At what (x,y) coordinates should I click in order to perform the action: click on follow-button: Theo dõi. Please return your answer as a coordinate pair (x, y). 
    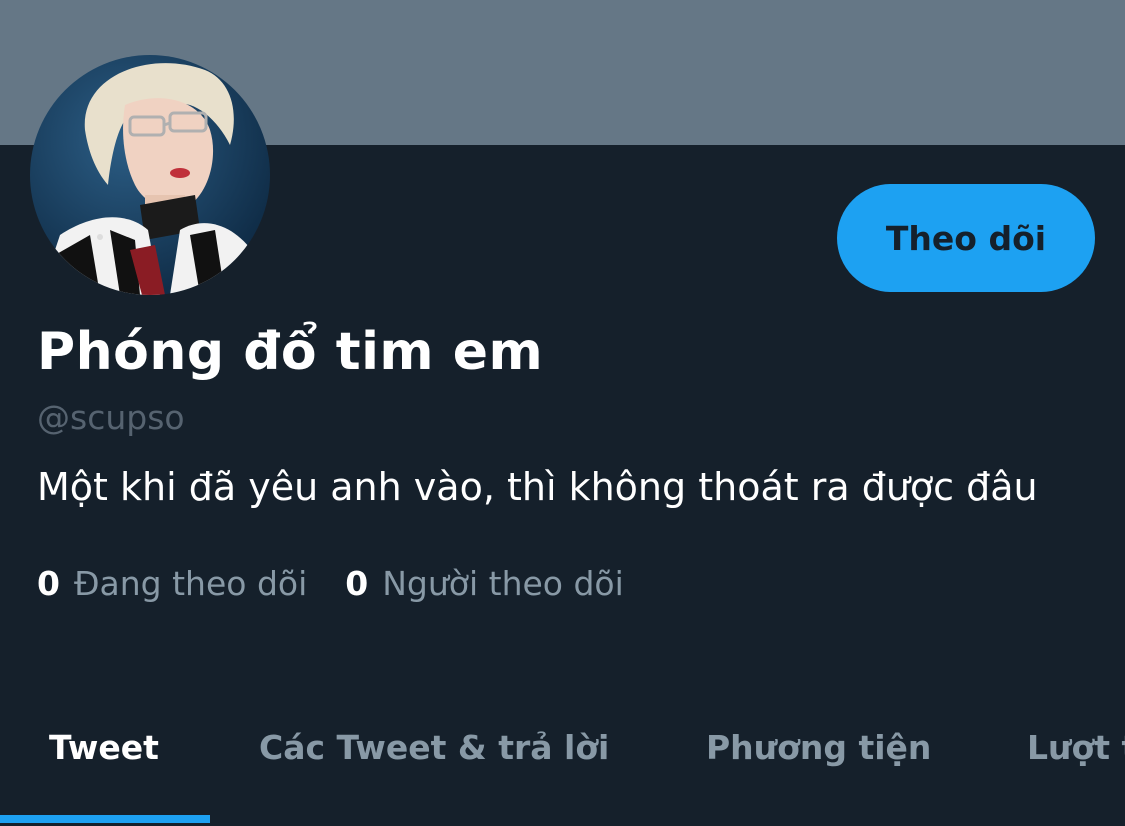
    Looking at the image, I should click on (966, 238).